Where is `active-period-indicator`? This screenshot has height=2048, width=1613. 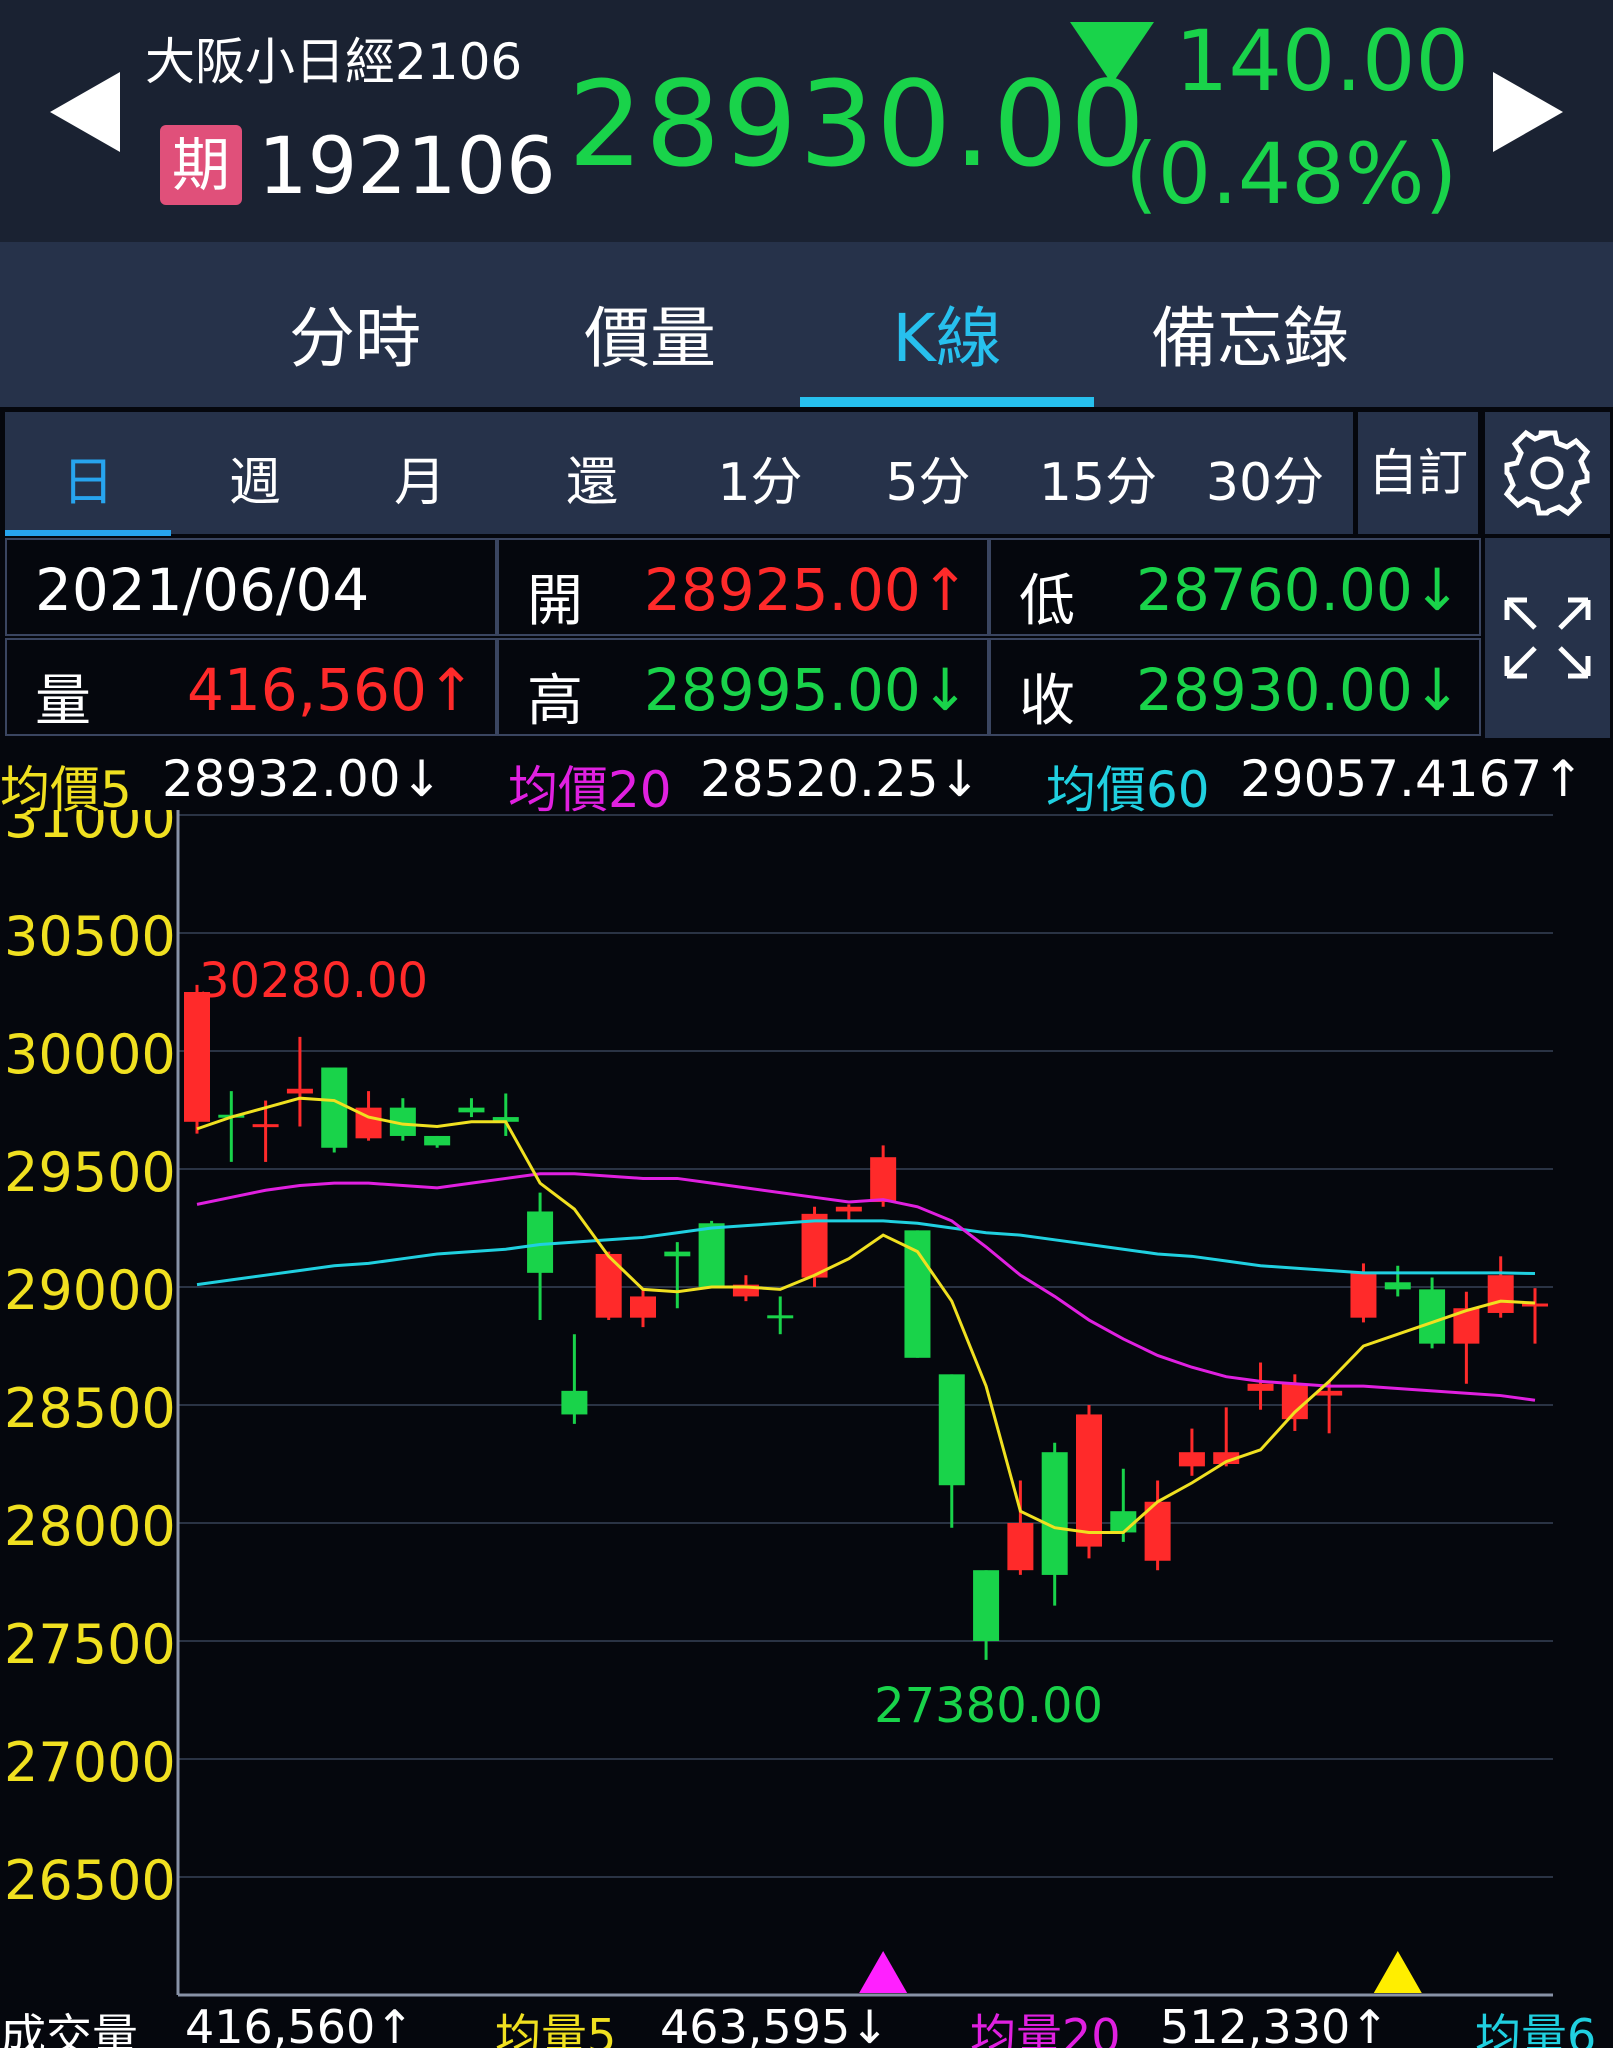 active-period-indicator is located at coordinates (88, 533).